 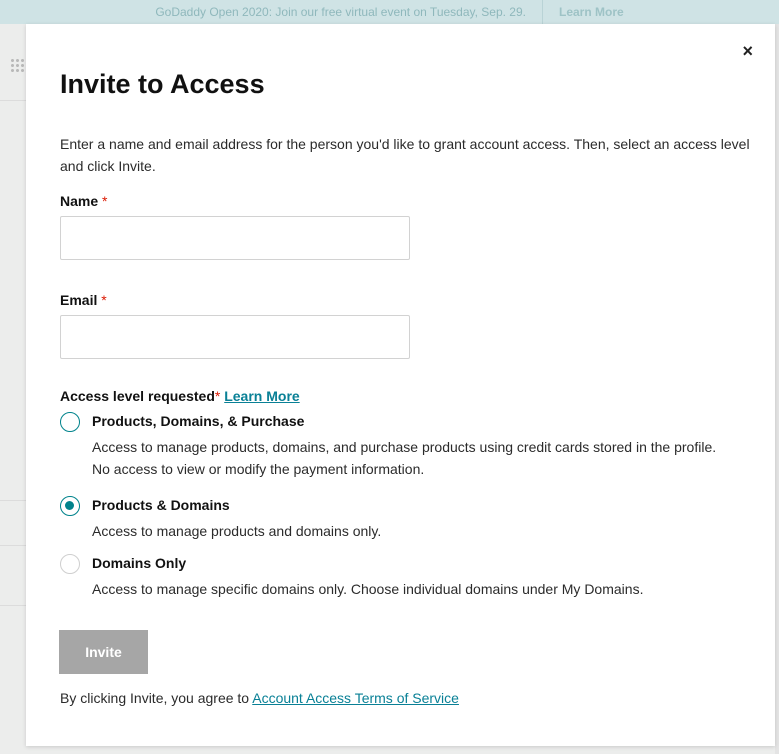 I want to click on email-label-text: Email, so click(x=79, y=300).